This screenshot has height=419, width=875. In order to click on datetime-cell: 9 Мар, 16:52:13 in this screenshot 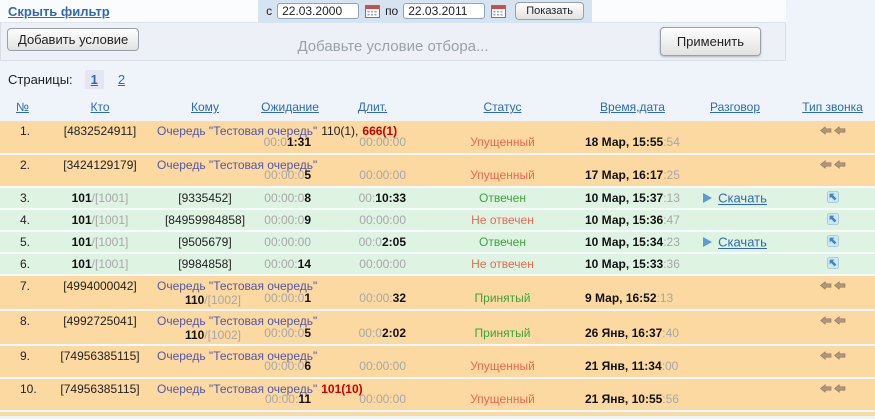, I will do `click(632, 293)`.